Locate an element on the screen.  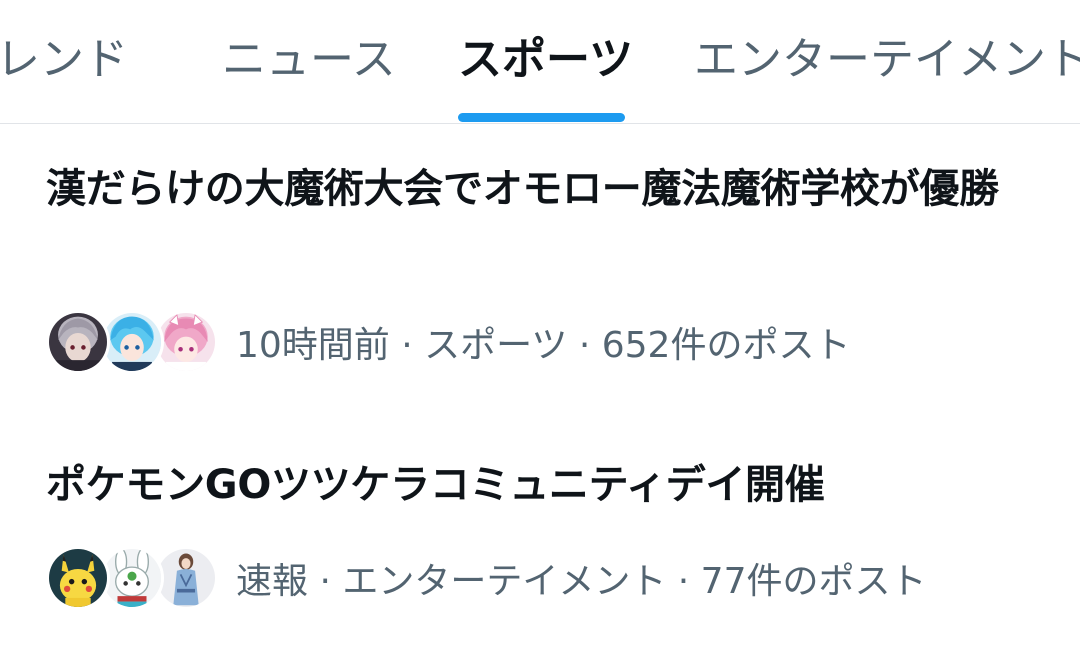
trend-meta-row: 速報 · エンターテイメント · 77件のポスト is located at coordinates (486, 578).